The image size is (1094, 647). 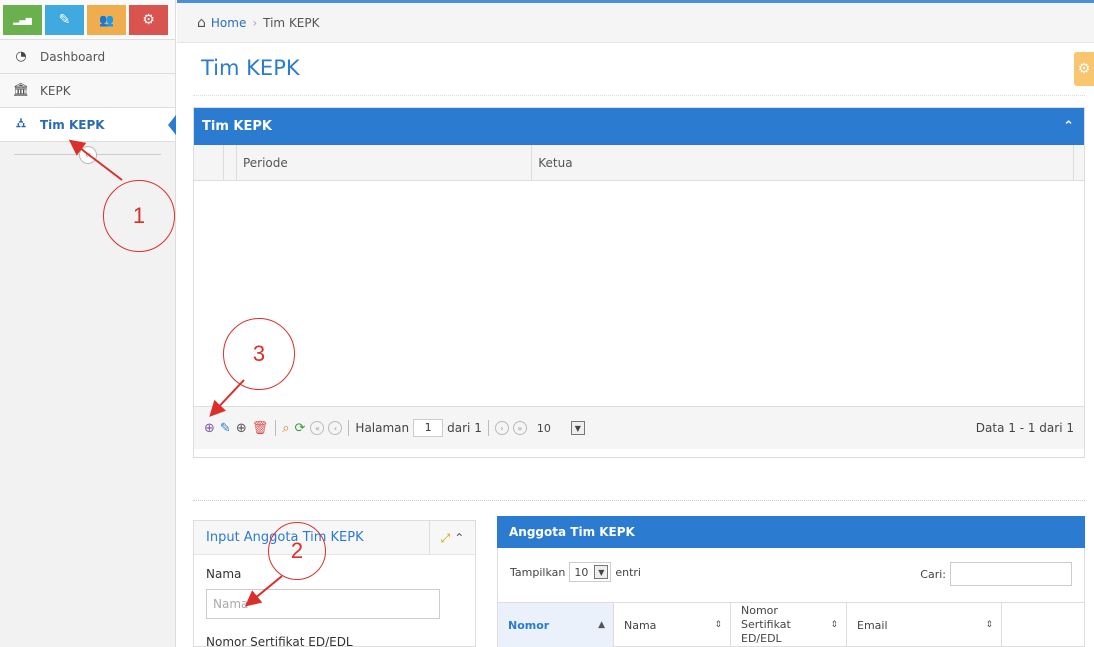 I want to click on page-of-label: dari 1, so click(x=464, y=428).